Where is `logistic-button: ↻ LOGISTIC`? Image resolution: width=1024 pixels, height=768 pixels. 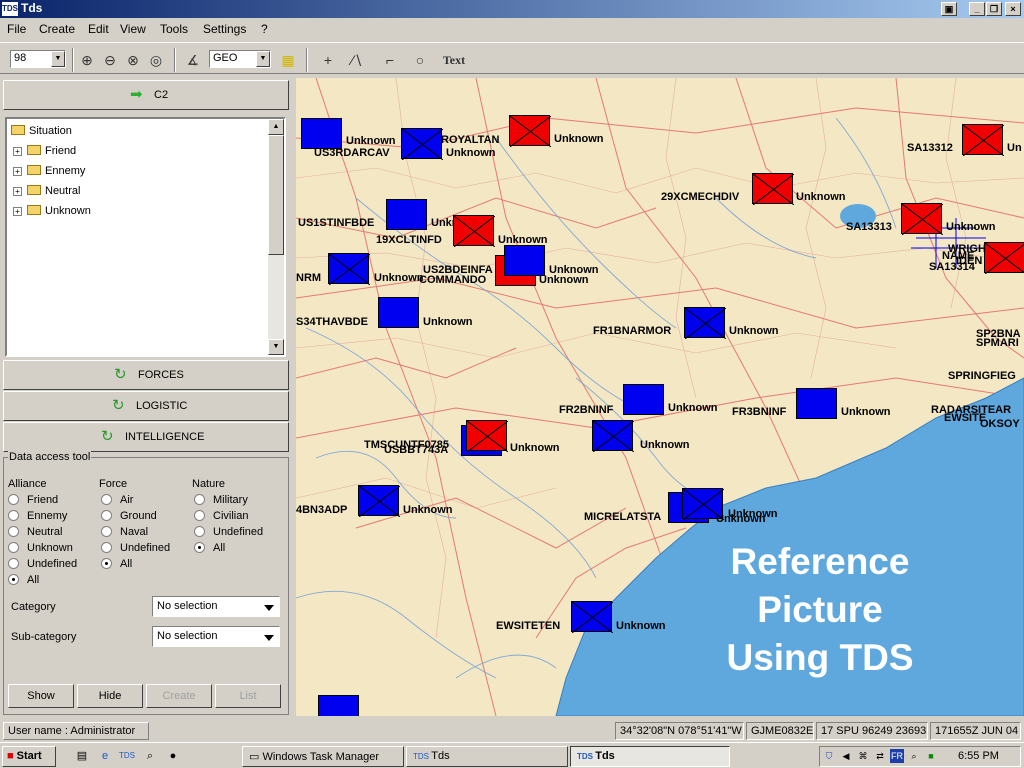
logistic-button: ↻ LOGISTIC is located at coordinates (146, 406).